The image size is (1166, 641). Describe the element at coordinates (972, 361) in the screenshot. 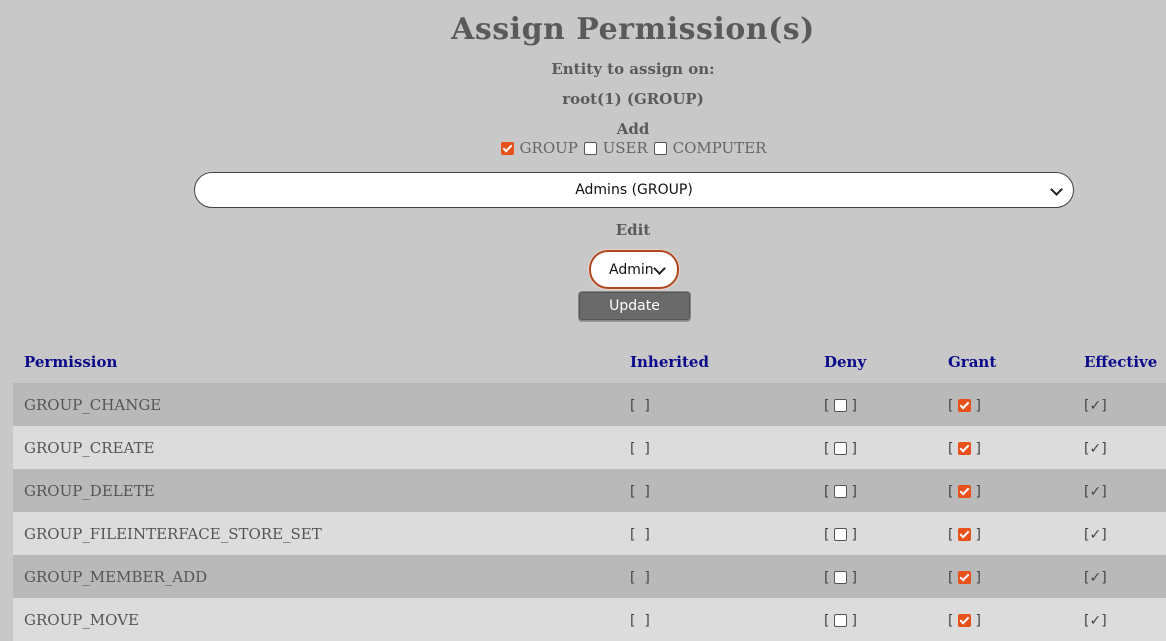

I see `header-grant: Grant` at that location.